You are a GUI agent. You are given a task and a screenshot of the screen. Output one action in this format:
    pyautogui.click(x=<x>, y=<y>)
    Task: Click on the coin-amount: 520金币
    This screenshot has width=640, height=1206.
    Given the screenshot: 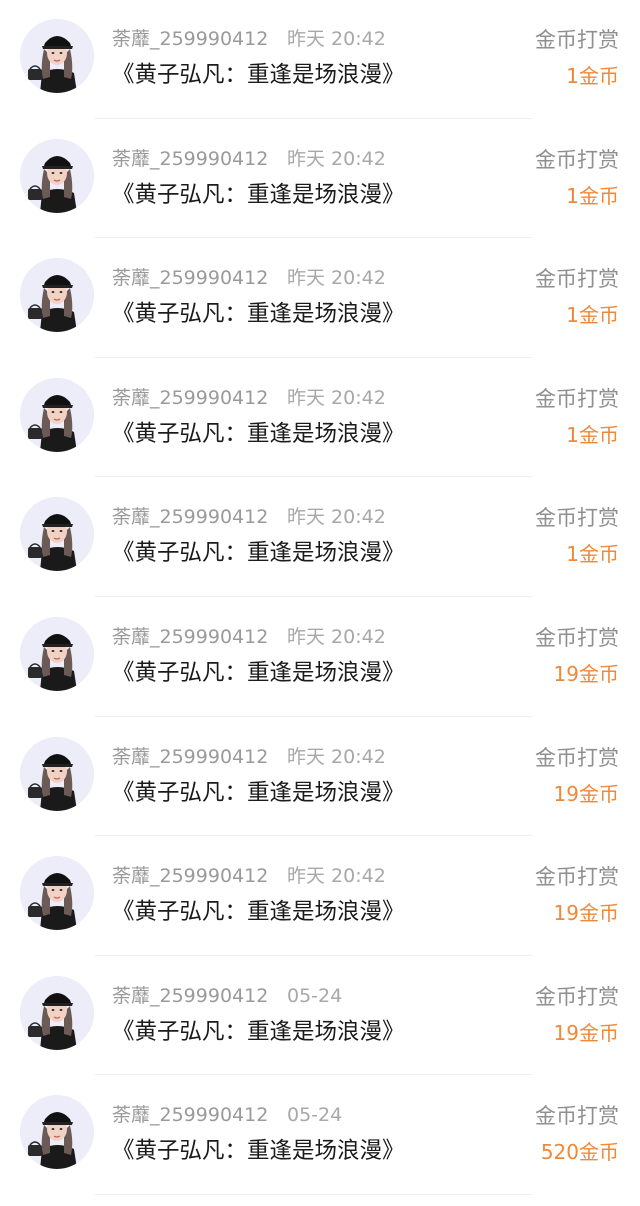 What is the action you would take?
    pyautogui.click(x=579, y=1152)
    